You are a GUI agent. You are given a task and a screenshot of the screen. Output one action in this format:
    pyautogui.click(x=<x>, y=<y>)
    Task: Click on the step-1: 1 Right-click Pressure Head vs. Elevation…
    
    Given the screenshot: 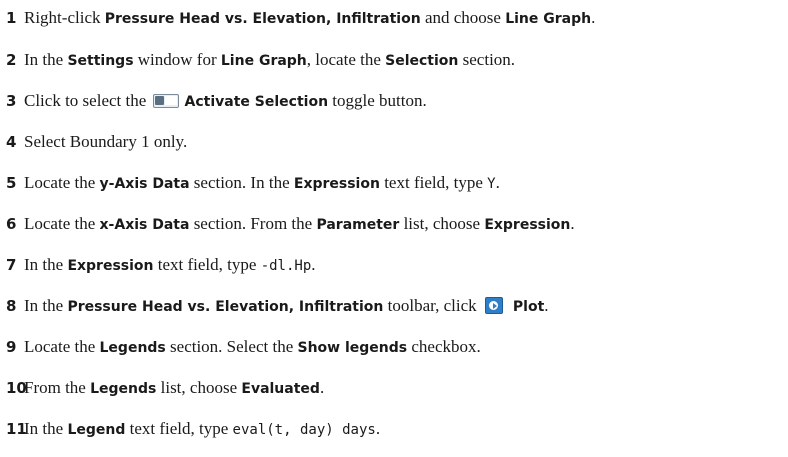 What is the action you would take?
    pyautogui.click(x=300, y=18)
    